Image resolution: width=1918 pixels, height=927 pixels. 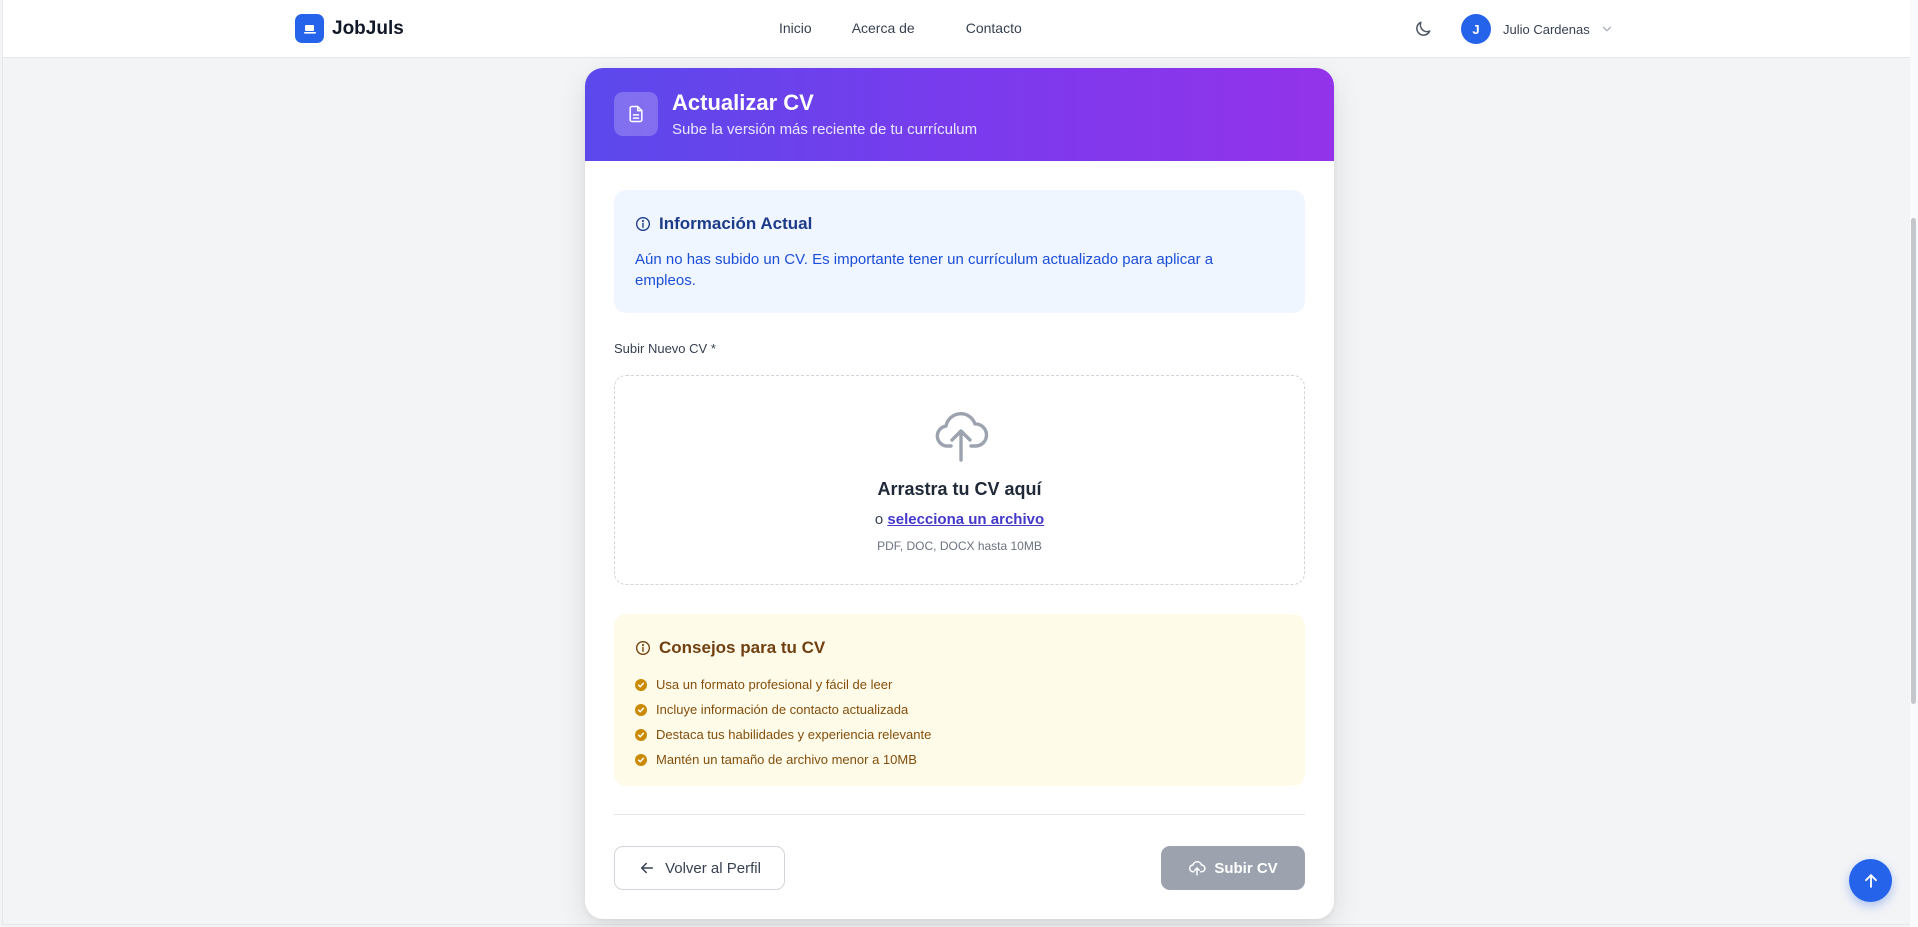 I want to click on scrollbar-thumb, so click(x=1913, y=461).